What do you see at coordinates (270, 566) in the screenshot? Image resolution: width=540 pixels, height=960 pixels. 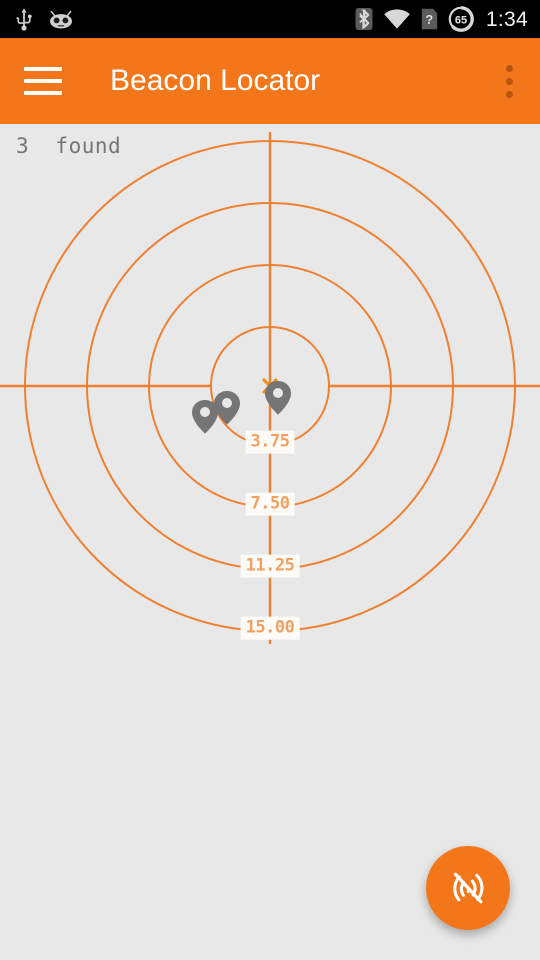 I see `radar-distance-label-3: 11.25` at bounding box center [270, 566].